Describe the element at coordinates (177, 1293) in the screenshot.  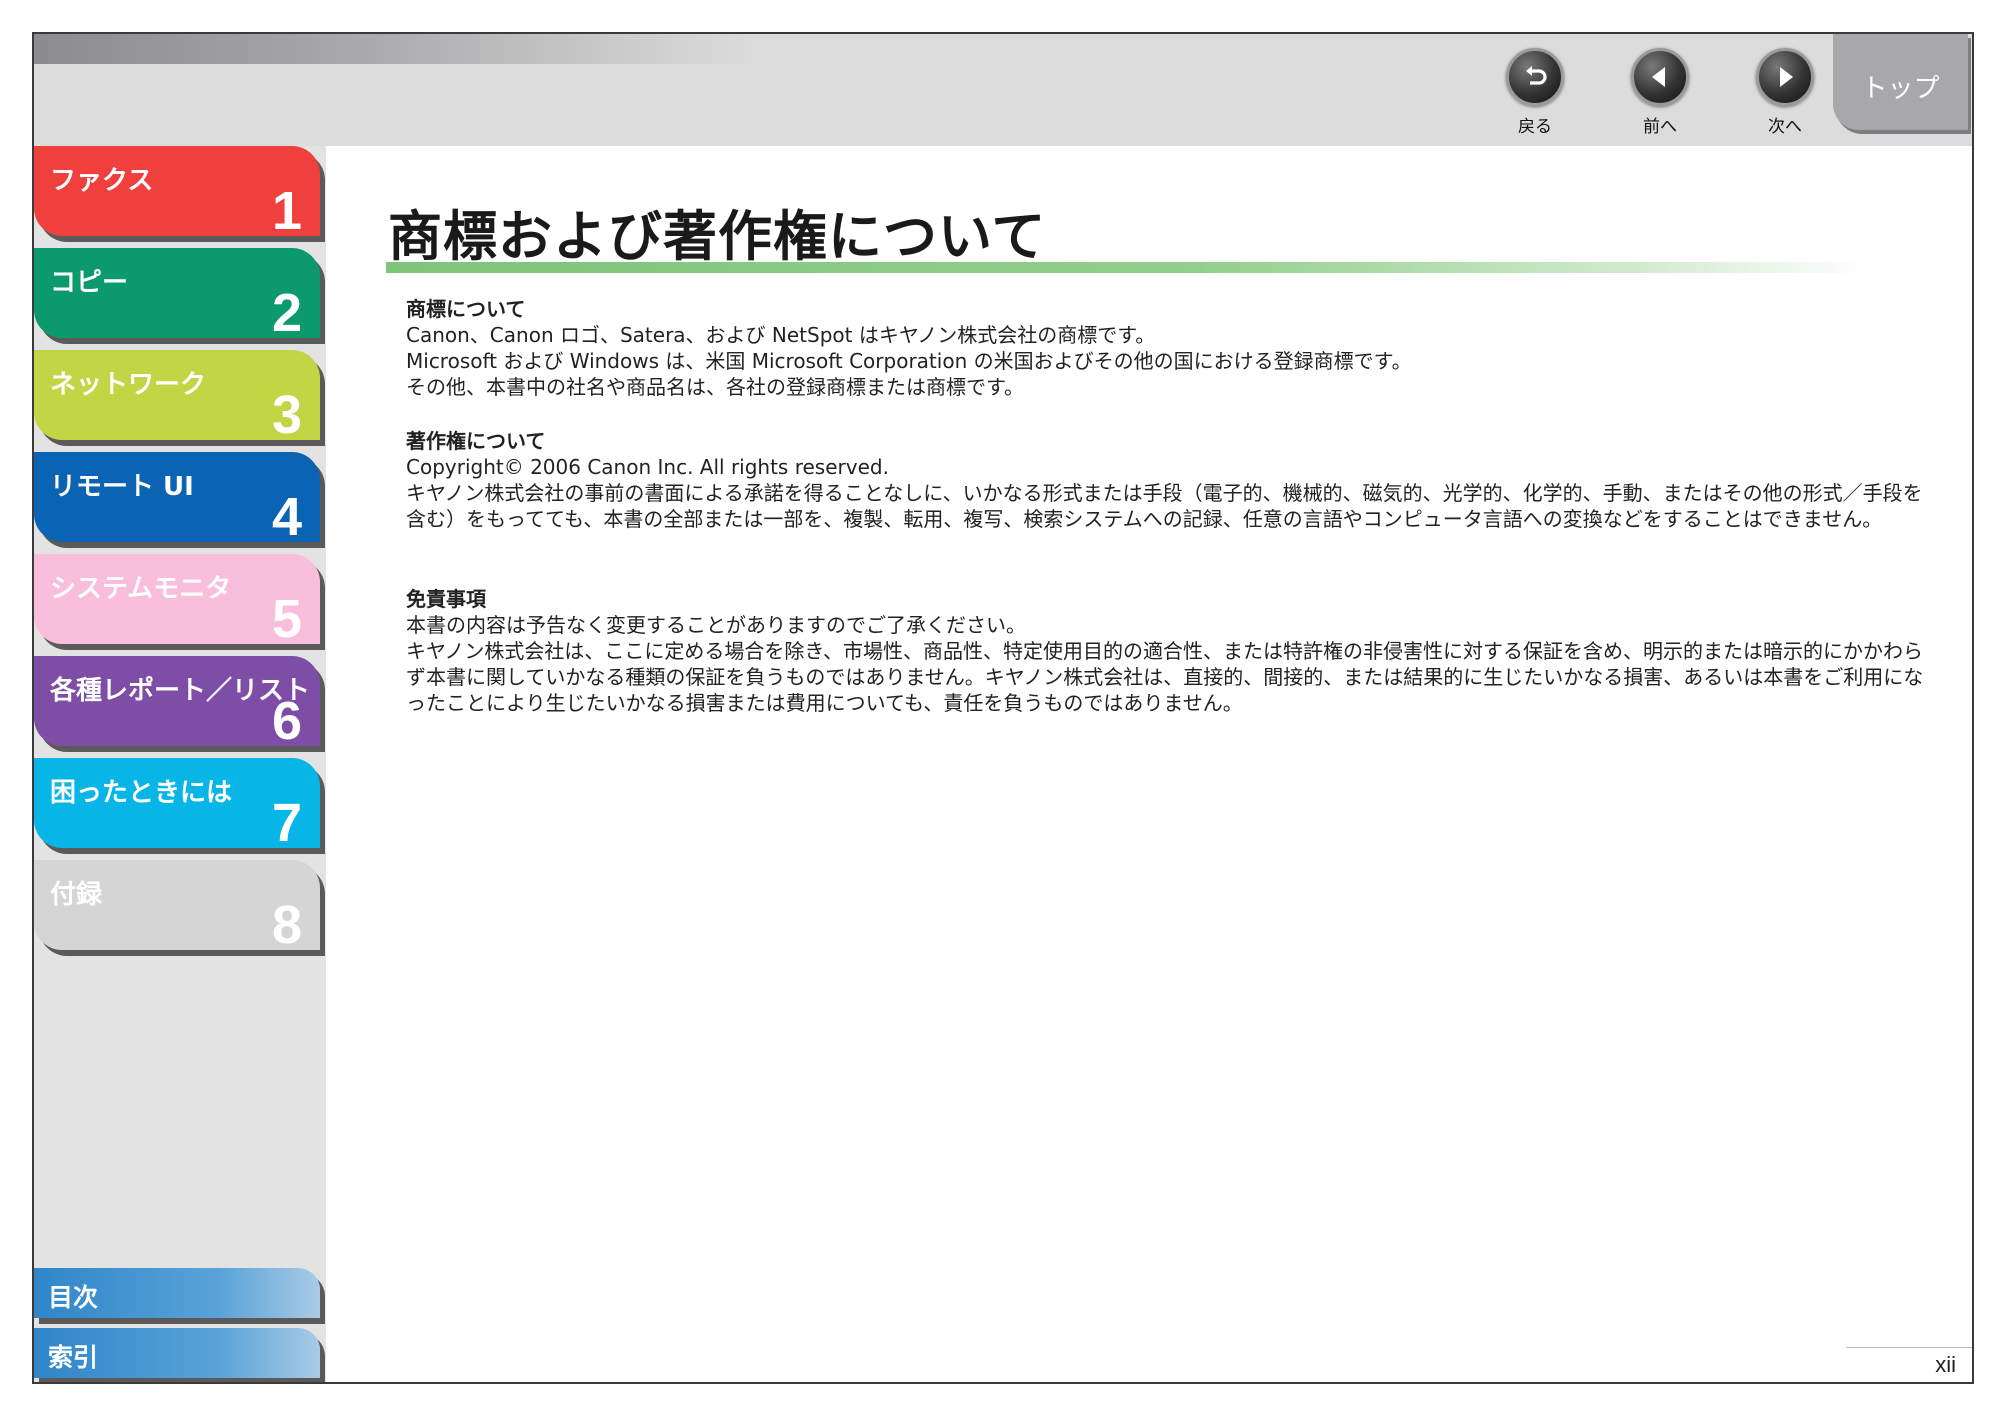
I see `table-of-contents-button: 目次` at that location.